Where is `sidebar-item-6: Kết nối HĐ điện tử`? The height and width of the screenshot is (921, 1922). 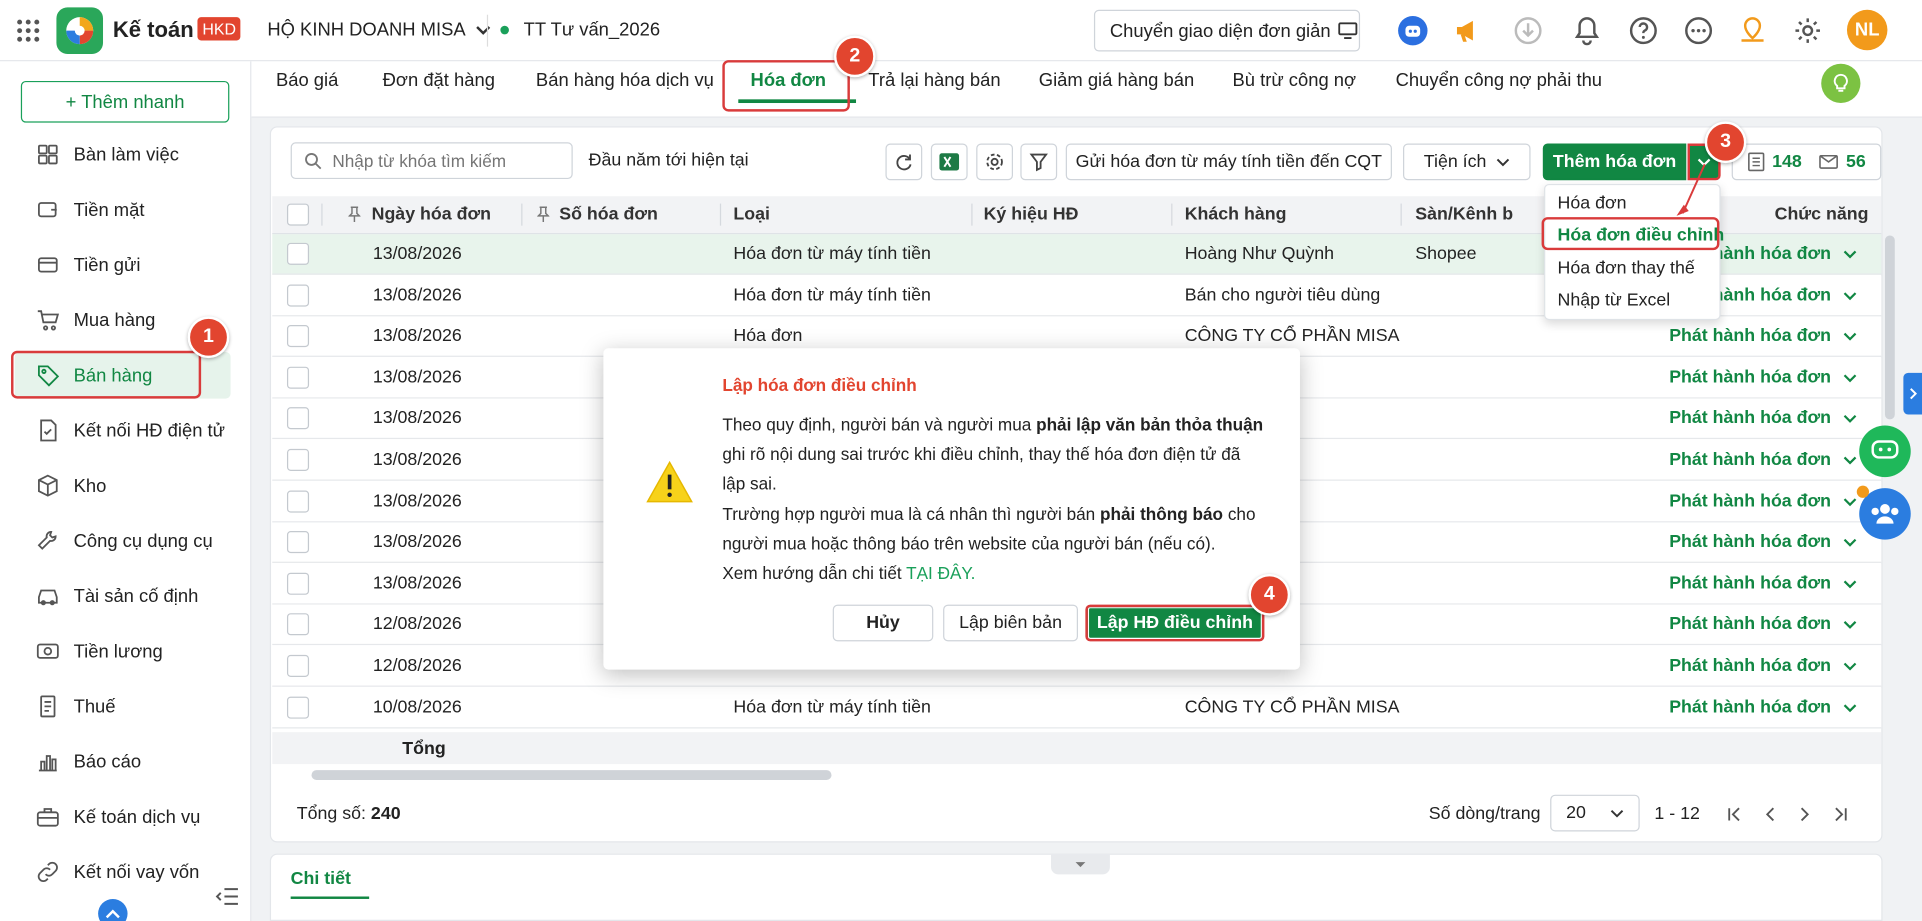 sidebar-item-6: Kết nối HĐ điện tử is located at coordinates (123, 430).